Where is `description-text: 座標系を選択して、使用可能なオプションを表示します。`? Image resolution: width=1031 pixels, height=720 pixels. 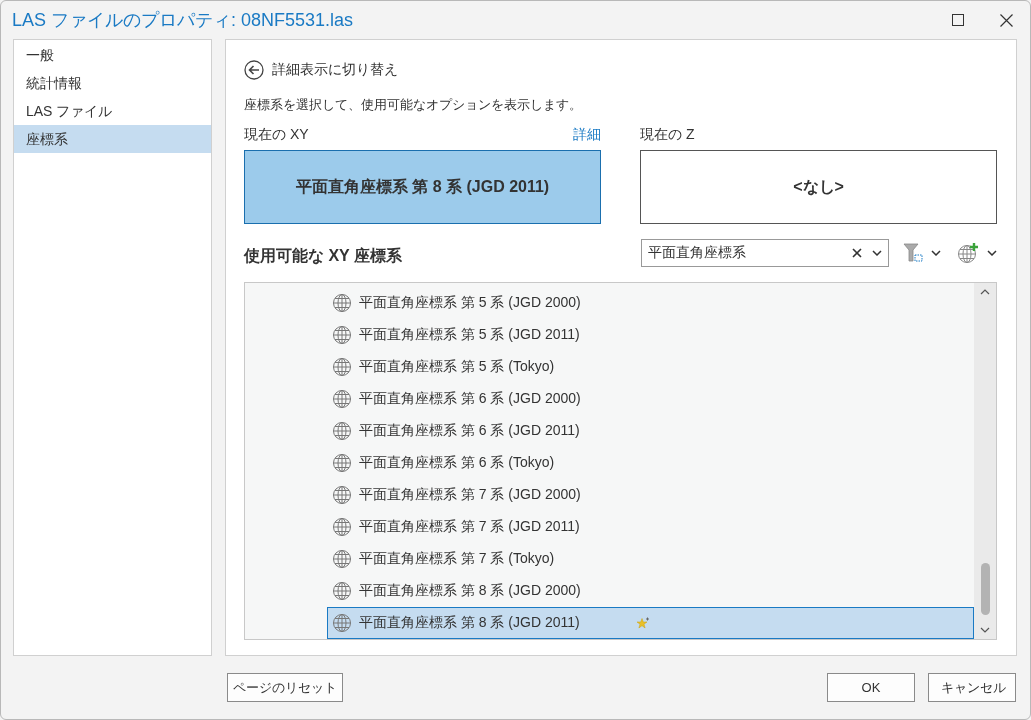 description-text: 座標系を選択して、使用可能なオプションを表示します。 is located at coordinates (413, 105).